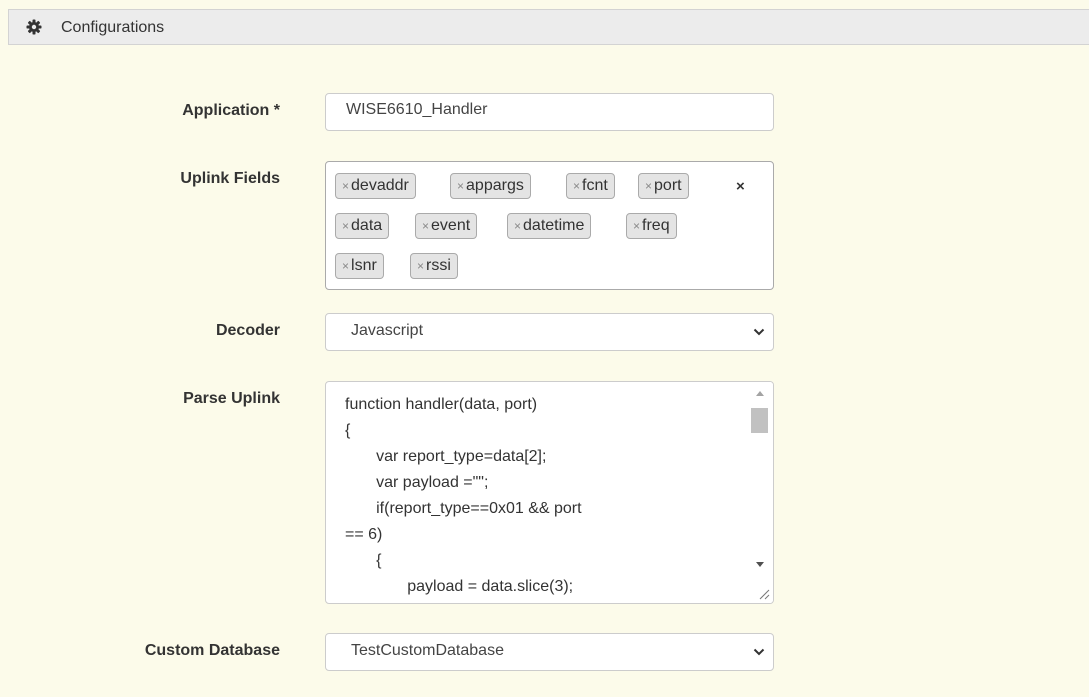 This screenshot has width=1089, height=697. Describe the element at coordinates (247, 330) in the screenshot. I see `decoder-label: Decoder` at that location.